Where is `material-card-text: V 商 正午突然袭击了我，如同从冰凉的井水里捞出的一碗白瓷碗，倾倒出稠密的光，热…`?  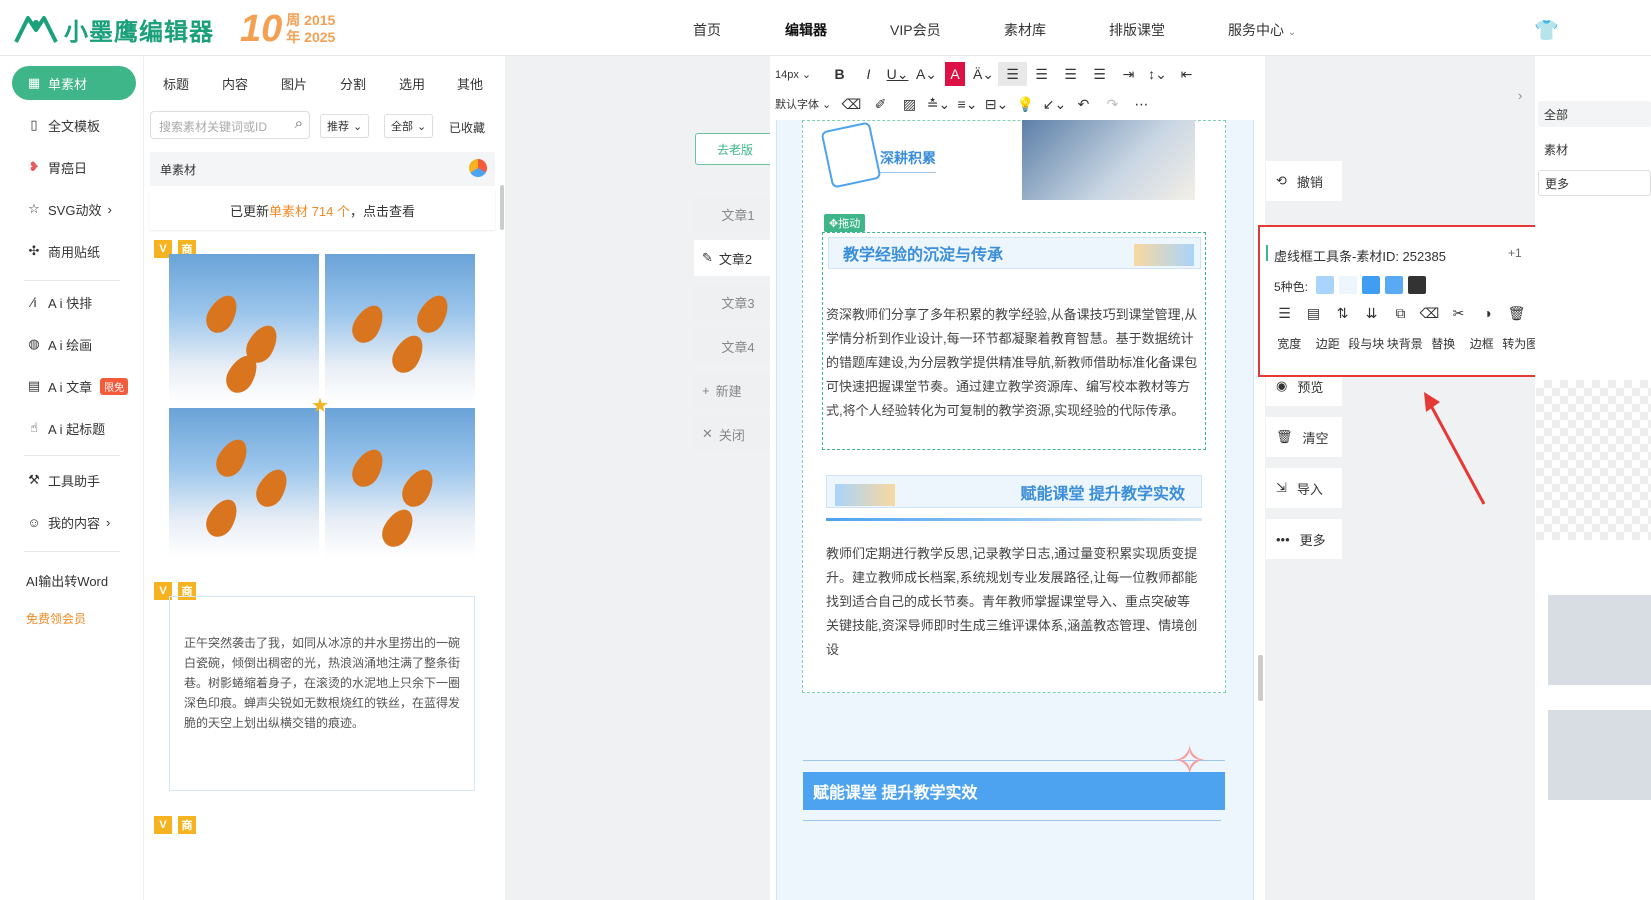
material-card-text: V 商 正午突然袭击了我，如同从冰凉的井水里捞出的一碗白瓷碗，倾倒出稠密的光，热… is located at coordinates (322, 692).